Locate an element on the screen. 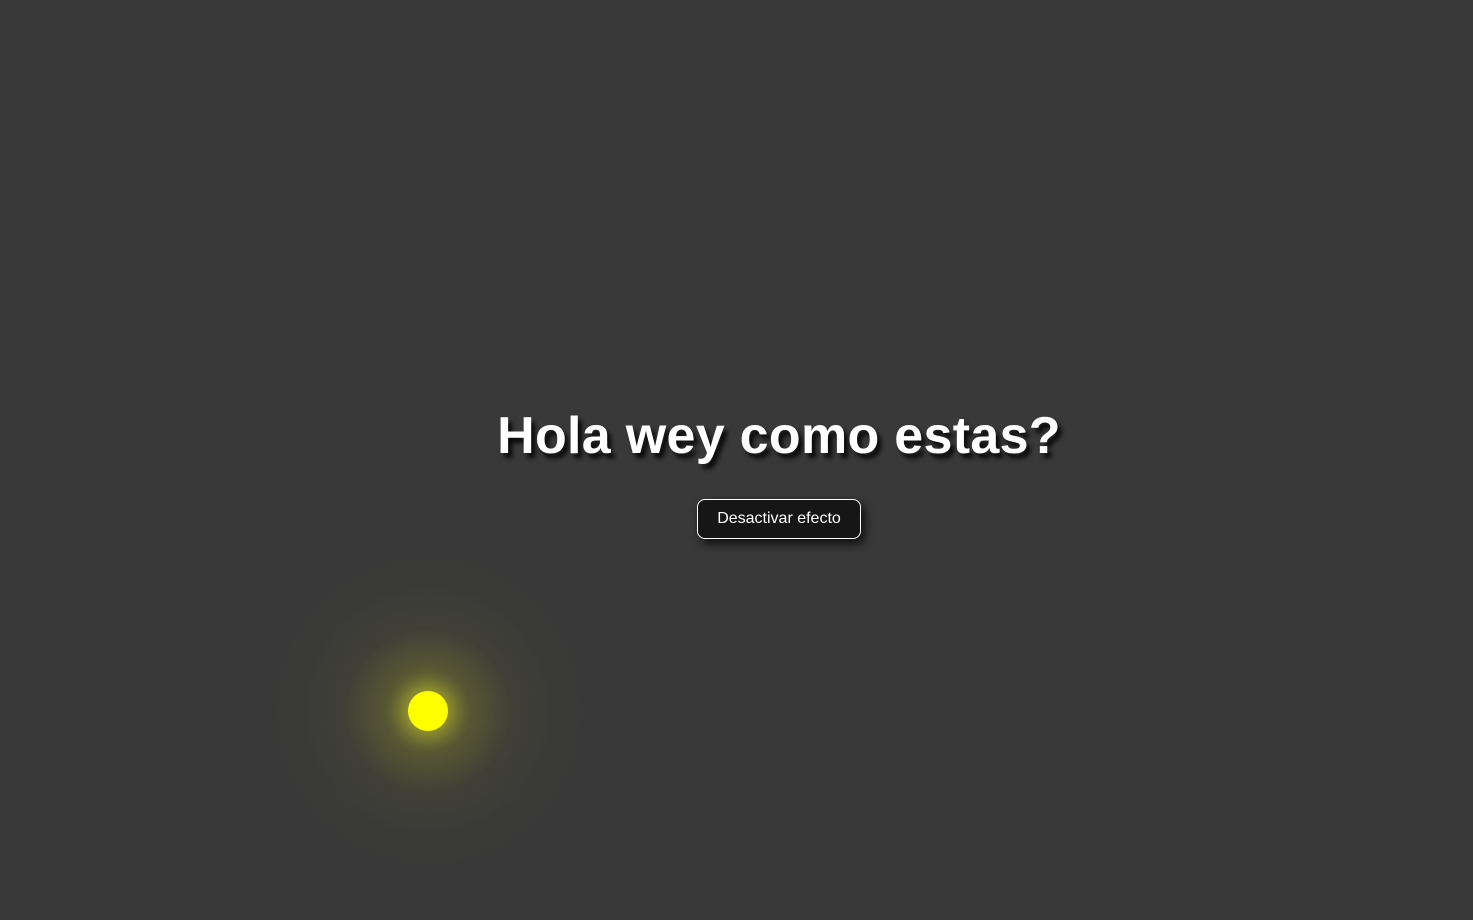 This screenshot has width=1473, height=920. toggle-effect-button: Desactivar efecto is located at coordinates (779, 519).